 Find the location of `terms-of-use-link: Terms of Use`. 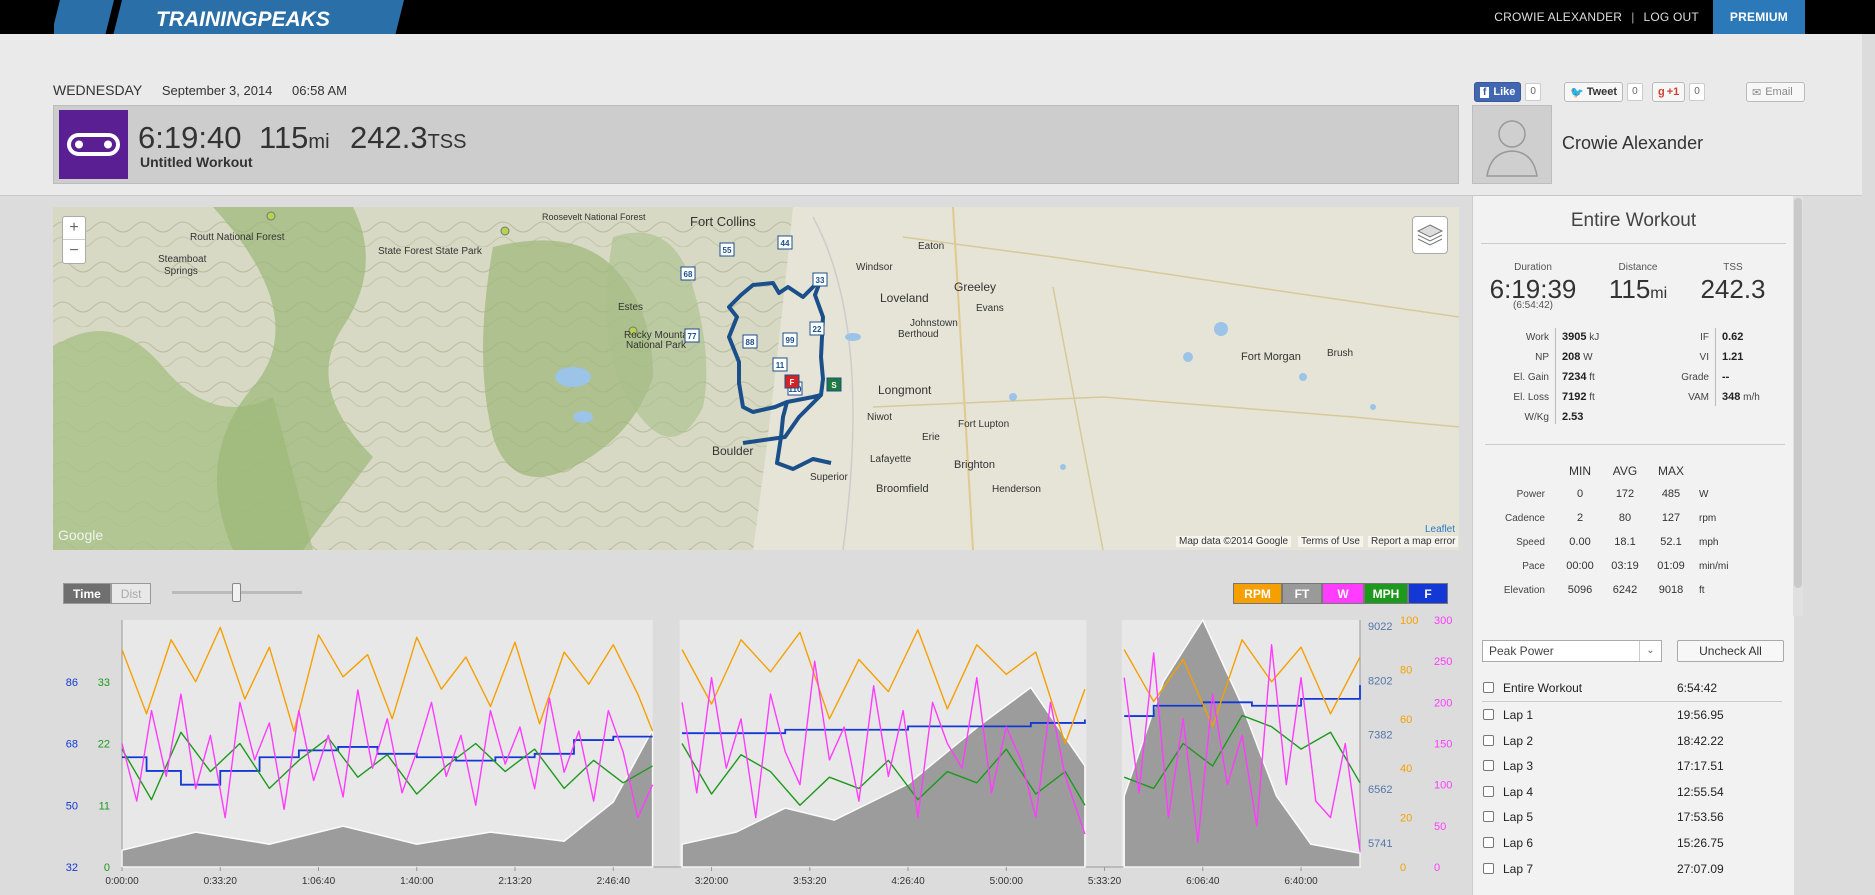

terms-of-use-link: Terms of Use is located at coordinates (1330, 541).